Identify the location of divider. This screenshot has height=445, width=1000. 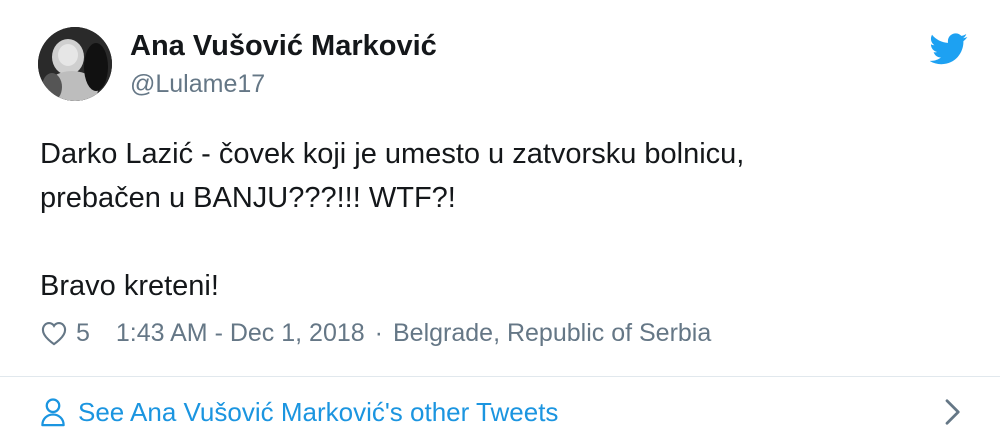
(500, 376).